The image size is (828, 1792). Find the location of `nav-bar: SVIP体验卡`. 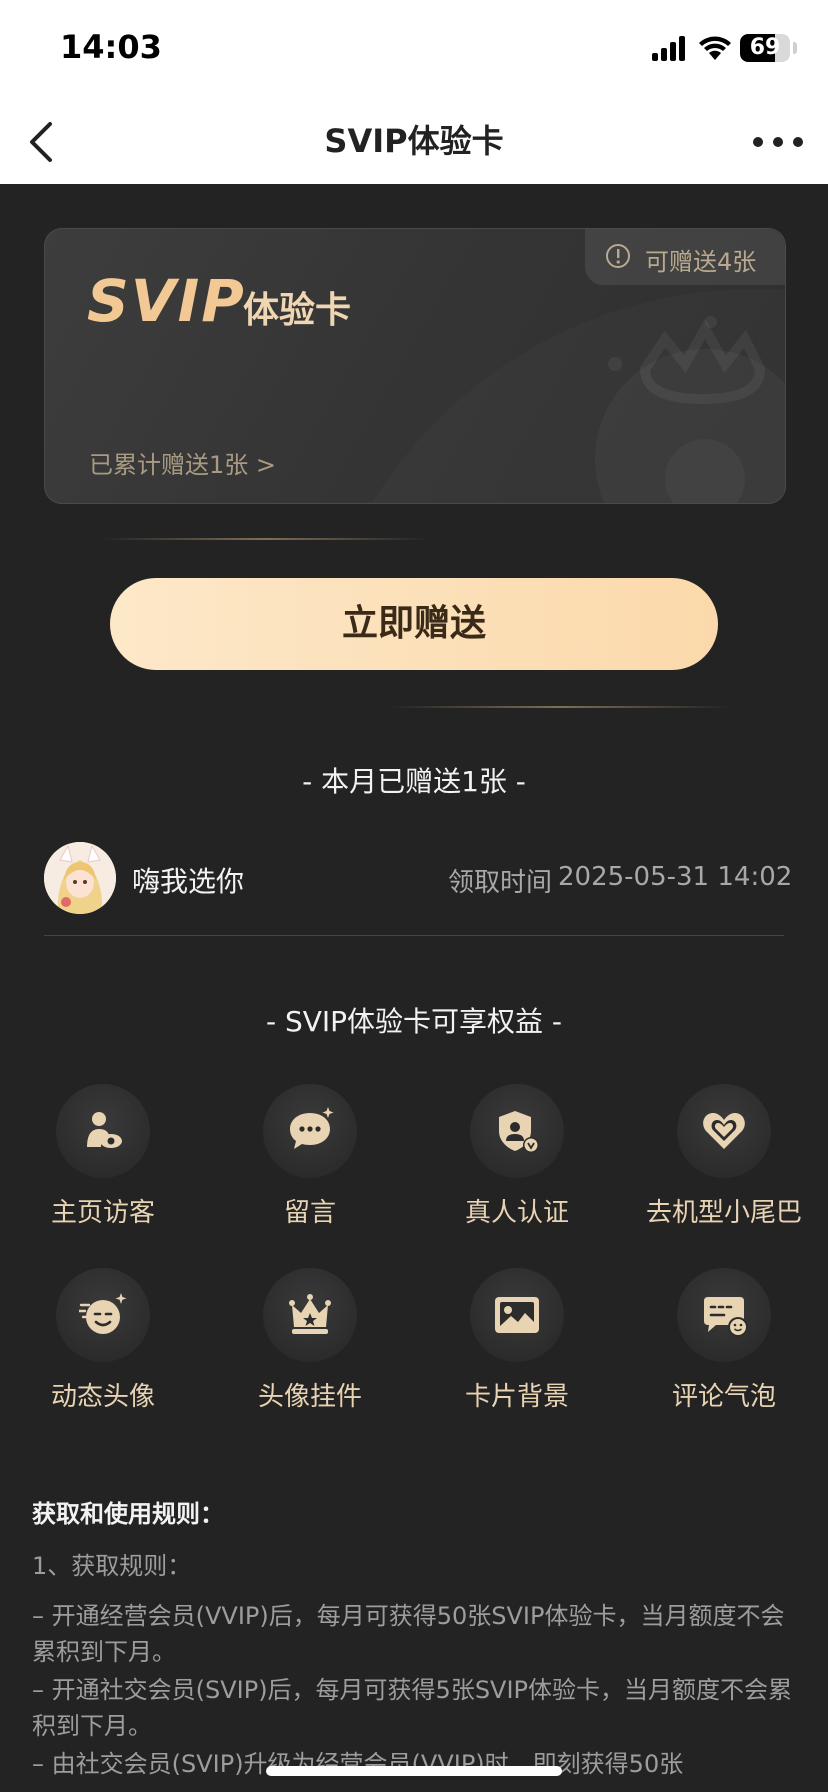

nav-bar: SVIP体验卡 is located at coordinates (414, 142).